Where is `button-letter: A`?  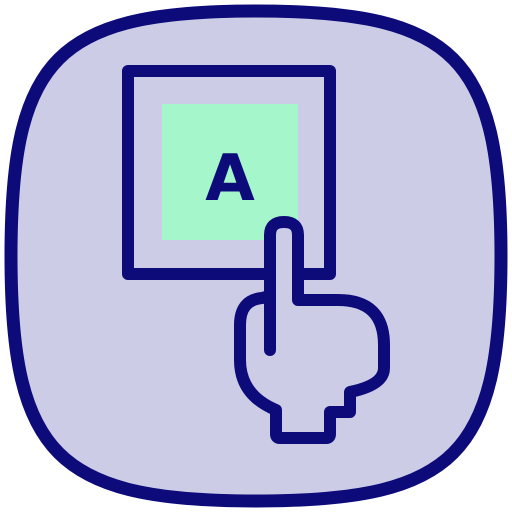 button-letter: A is located at coordinates (230, 179).